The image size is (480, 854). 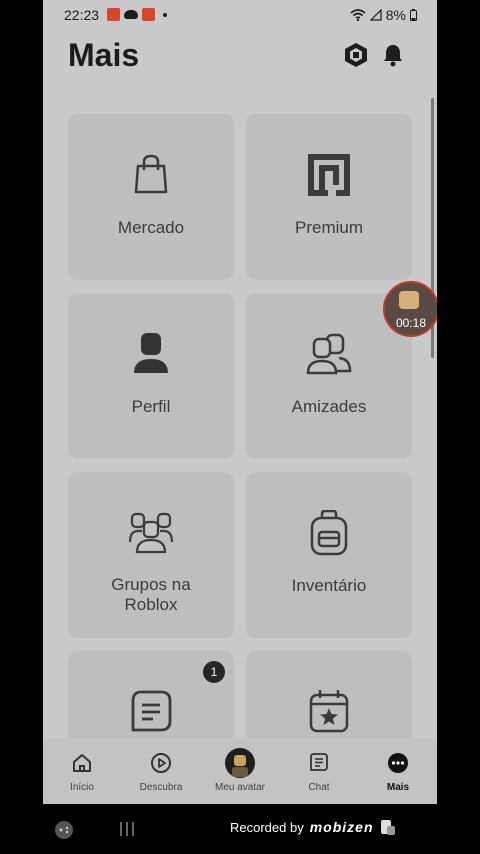 I want to click on chat-icon, so click(x=319, y=762).